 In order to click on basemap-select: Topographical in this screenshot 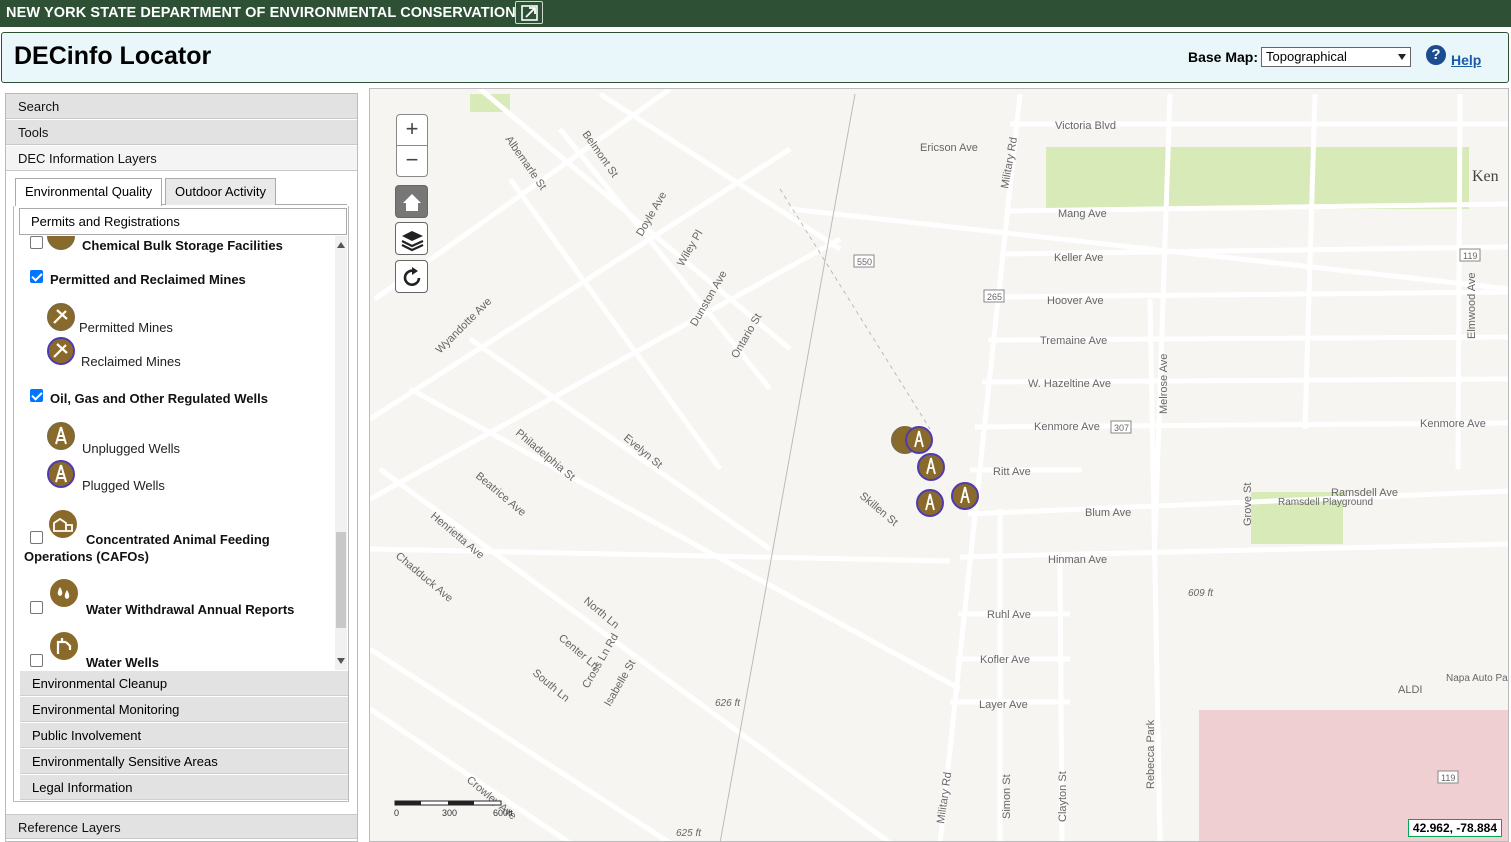, I will do `click(1336, 57)`.